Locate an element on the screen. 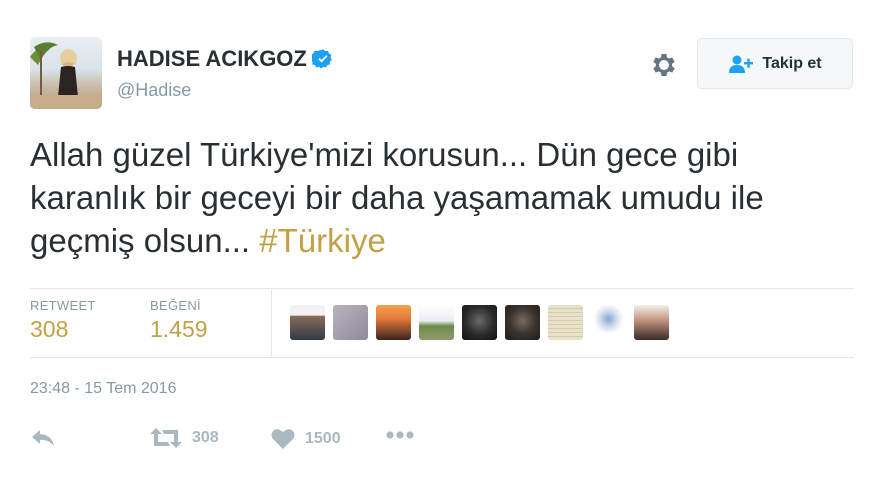  reply-button is located at coordinates (43, 438).